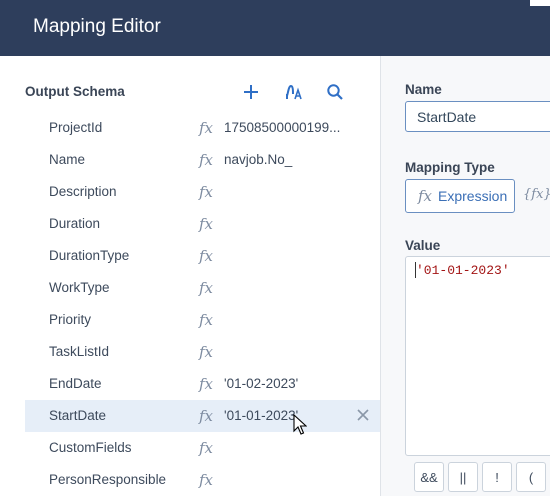 The image size is (550, 496). I want to click on title-bar-corner, so click(540, 3).